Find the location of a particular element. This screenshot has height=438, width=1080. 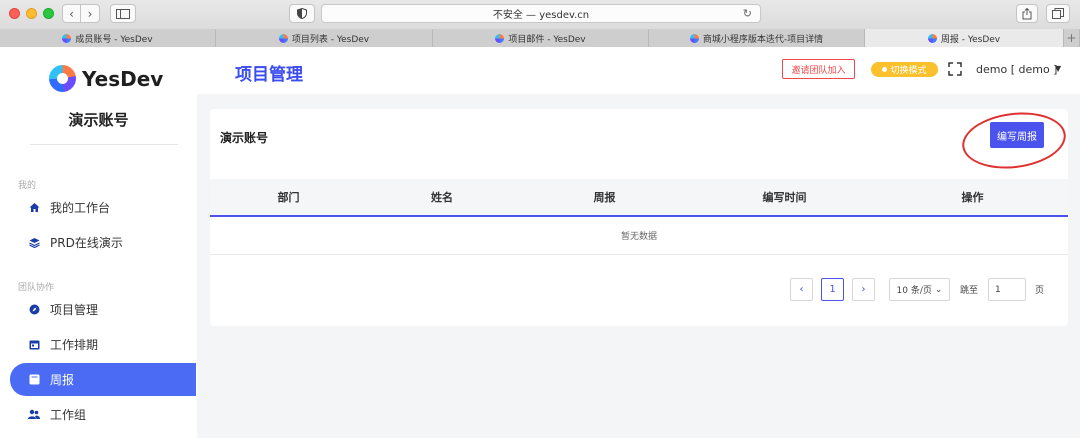

share-icon is located at coordinates (1027, 13).